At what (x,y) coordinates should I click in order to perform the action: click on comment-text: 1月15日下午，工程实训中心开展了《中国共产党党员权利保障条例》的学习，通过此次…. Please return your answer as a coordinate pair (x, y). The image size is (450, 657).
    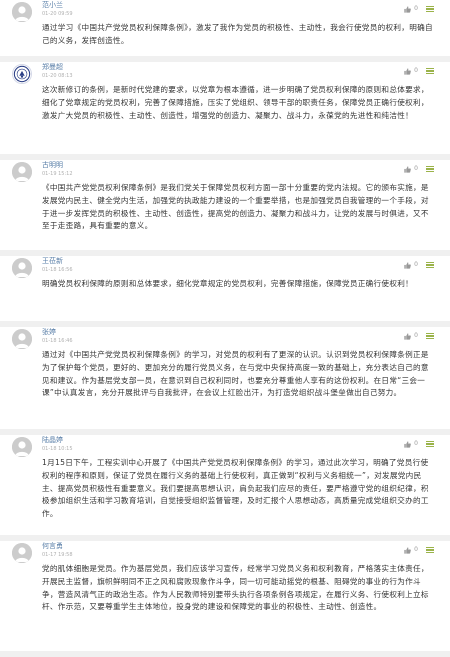
    Looking at the image, I should click on (235, 488).